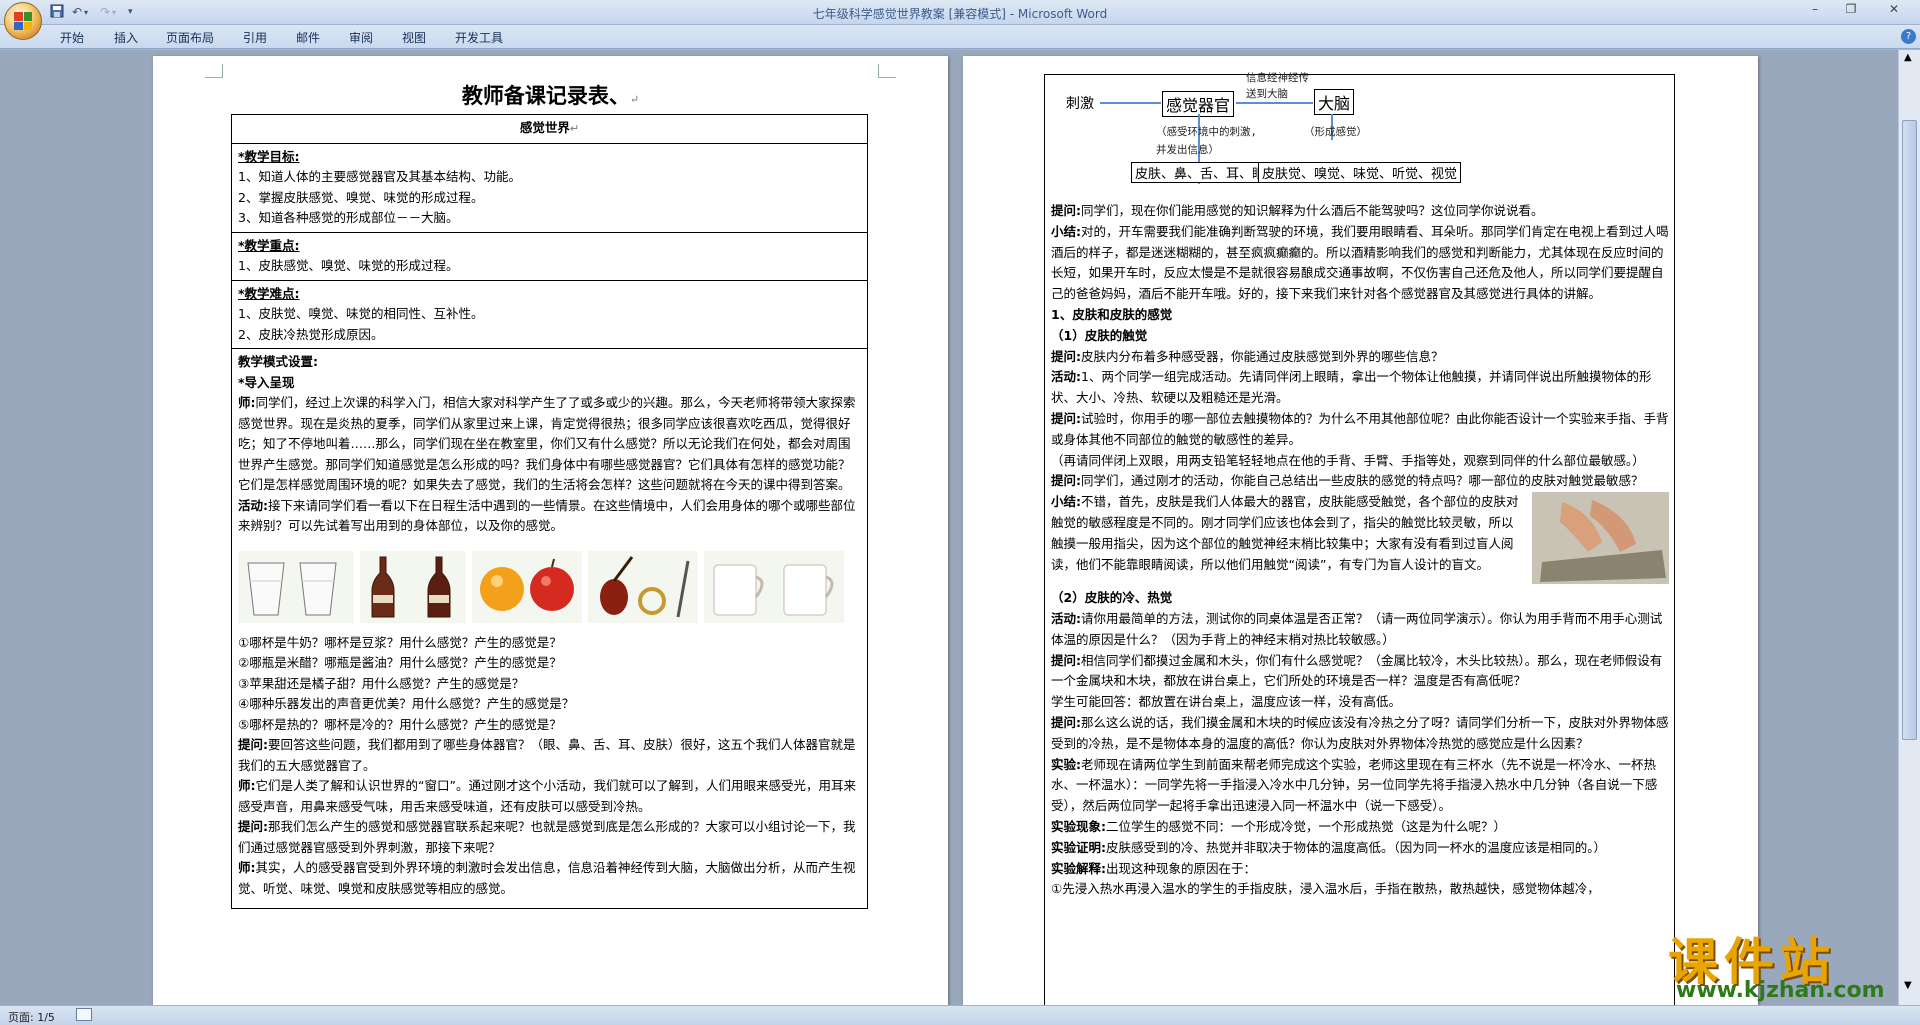  I want to click on key-item: 1、皮肤感觉、嗅觉、味觉的形成过程。, so click(348, 265).